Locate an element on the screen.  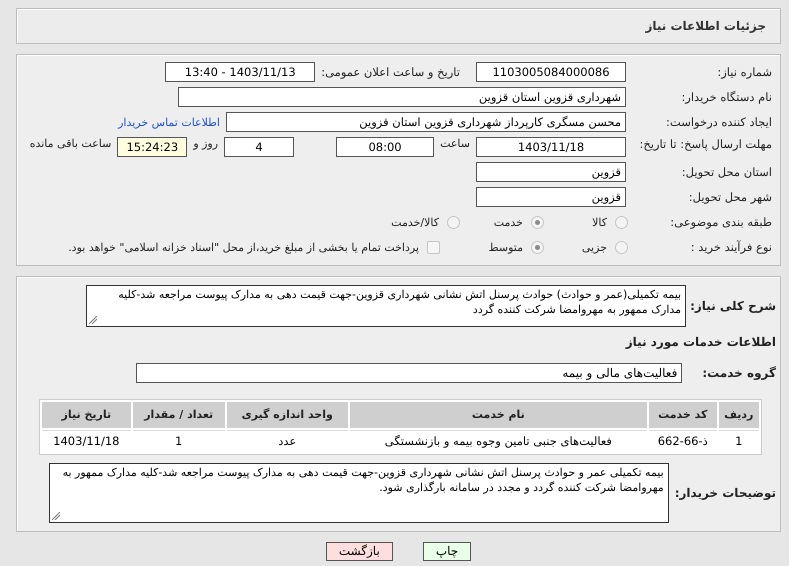
field-label: گروه خدمت: is located at coordinates (739, 373).